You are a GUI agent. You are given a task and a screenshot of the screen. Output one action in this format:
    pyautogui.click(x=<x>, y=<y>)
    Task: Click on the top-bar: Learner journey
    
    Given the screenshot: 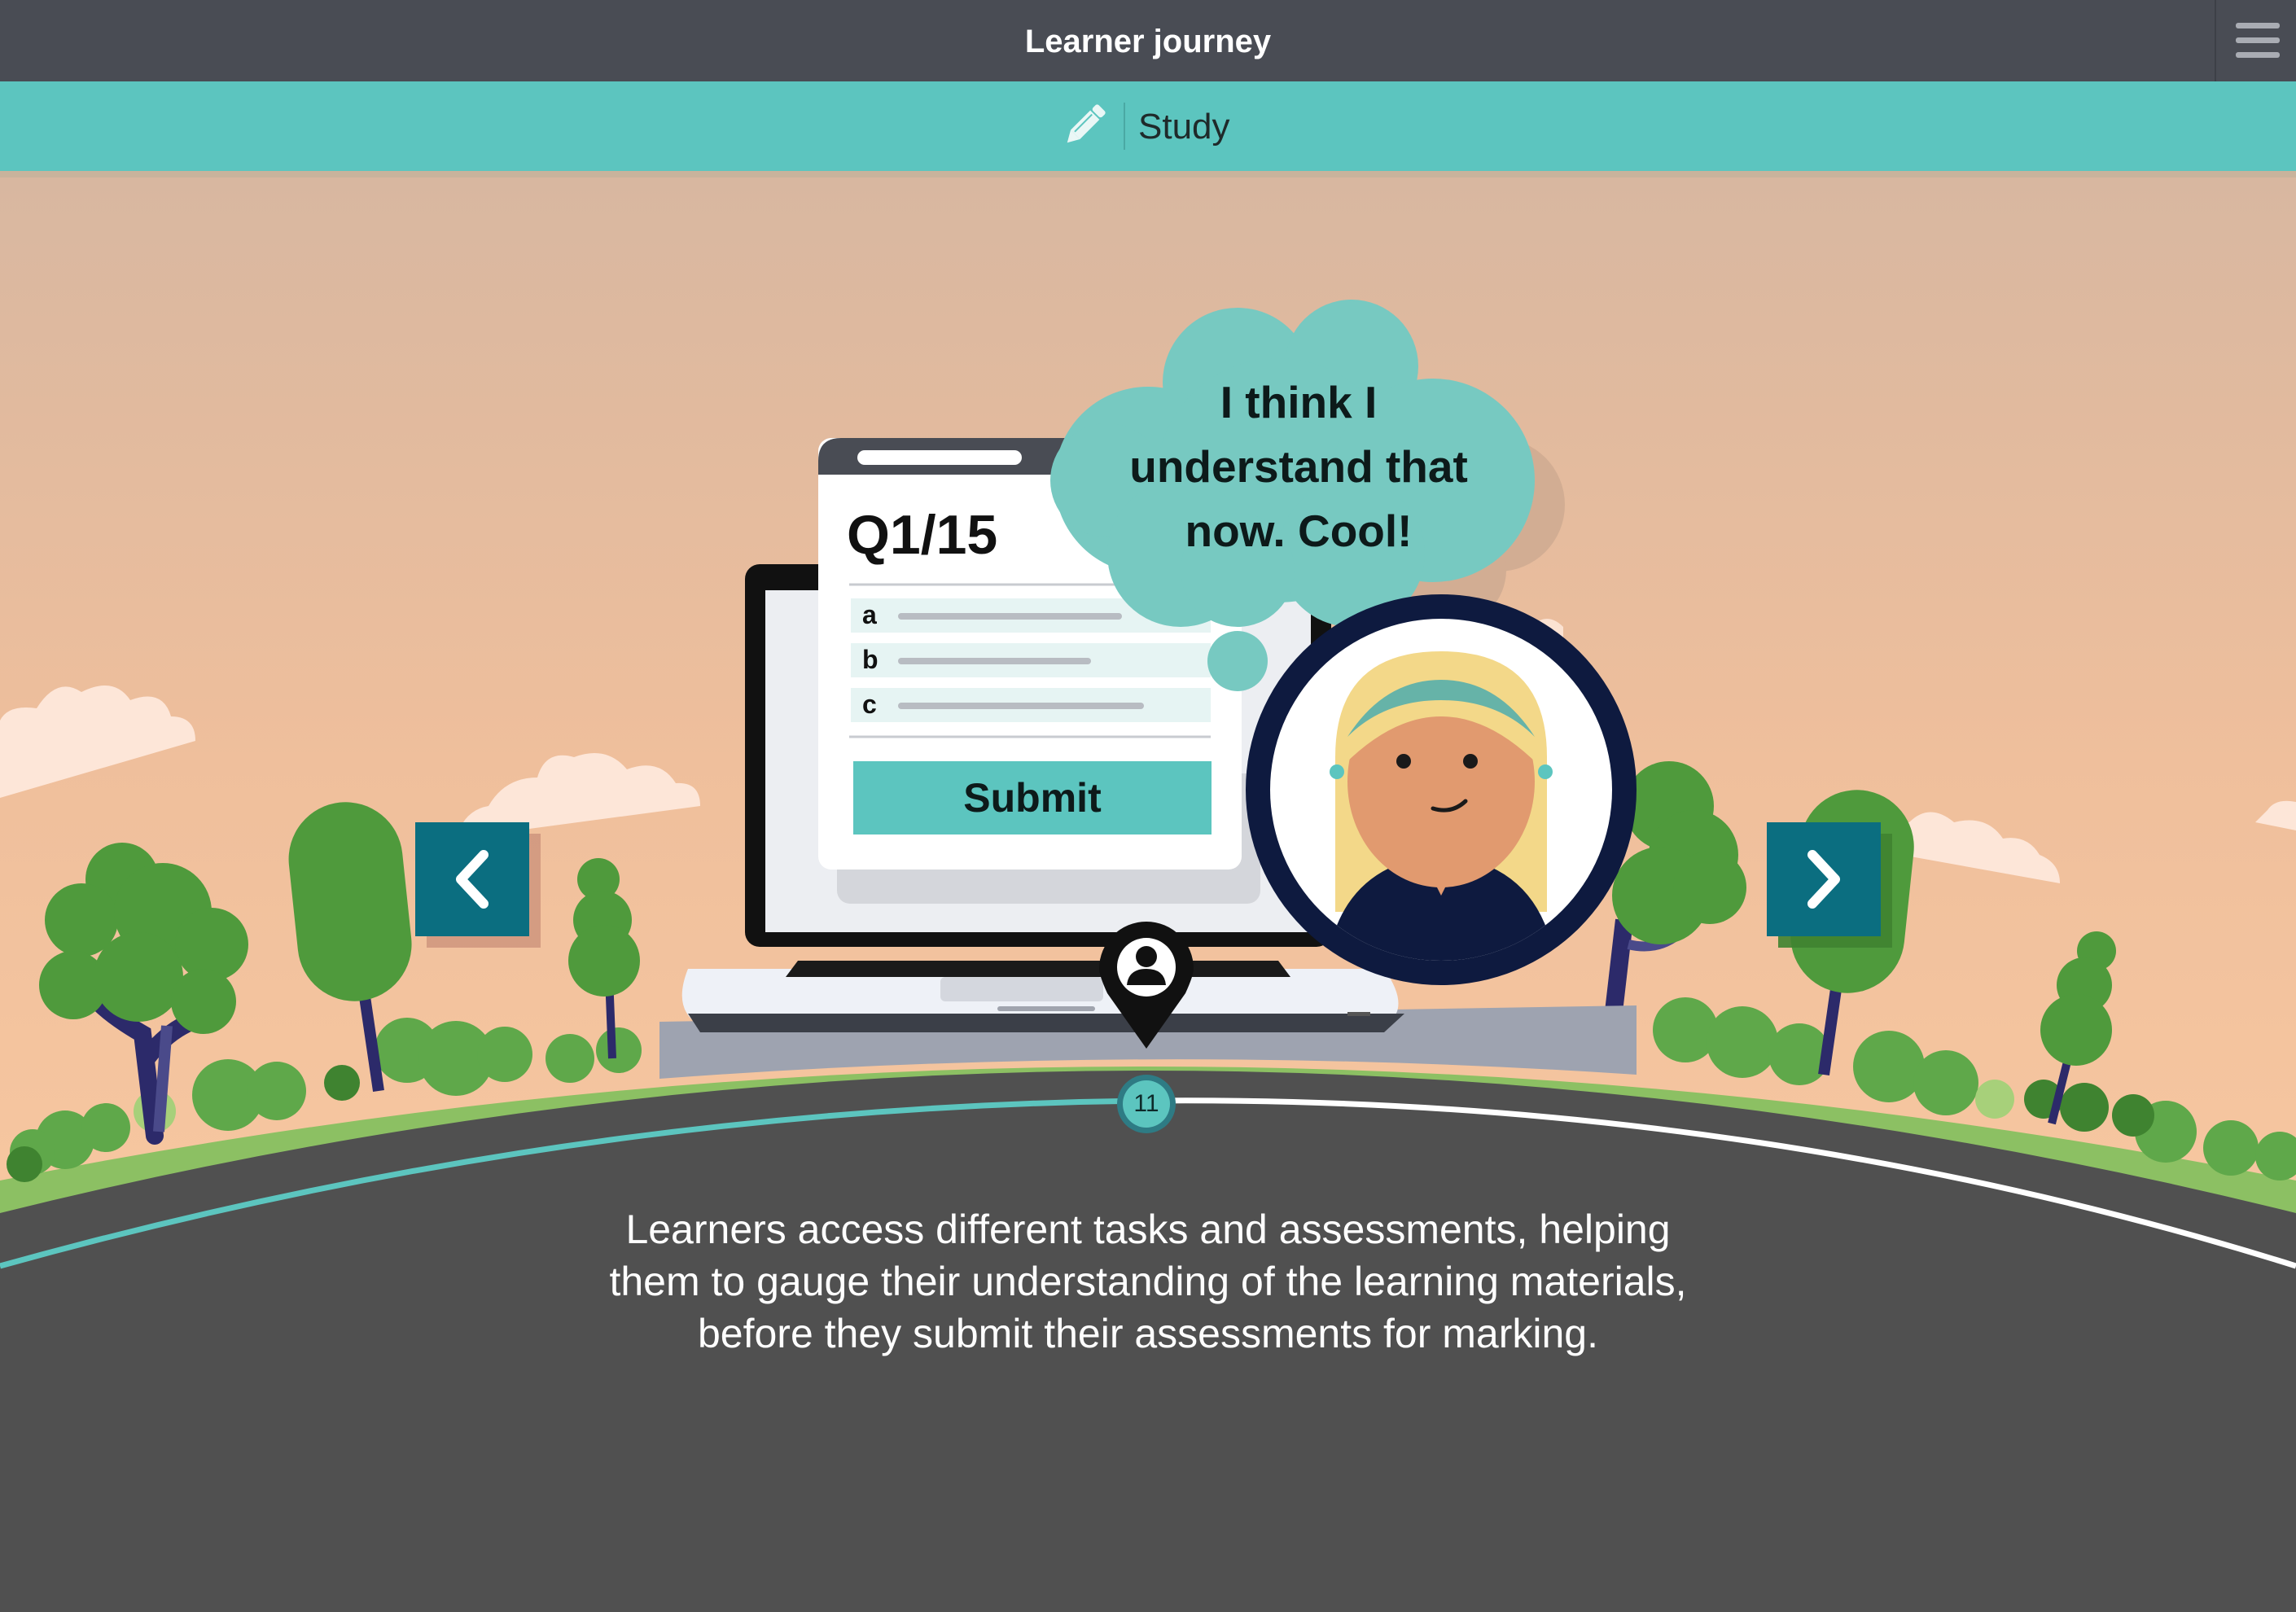 What is the action you would take?
    pyautogui.click(x=1148, y=40)
    